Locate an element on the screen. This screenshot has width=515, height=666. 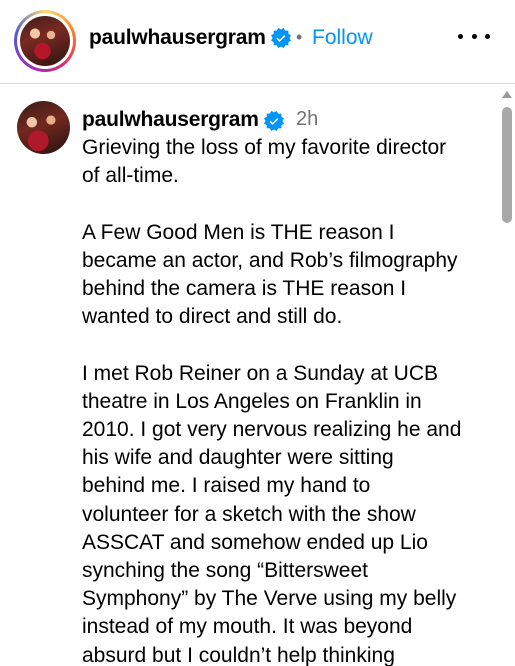
caption-scrollbar is located at coordinates (507, 375).